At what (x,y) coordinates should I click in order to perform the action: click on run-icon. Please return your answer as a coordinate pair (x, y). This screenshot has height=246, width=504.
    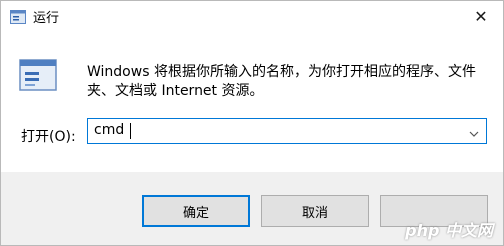
    Looking at the image, I should click on (18, 16).